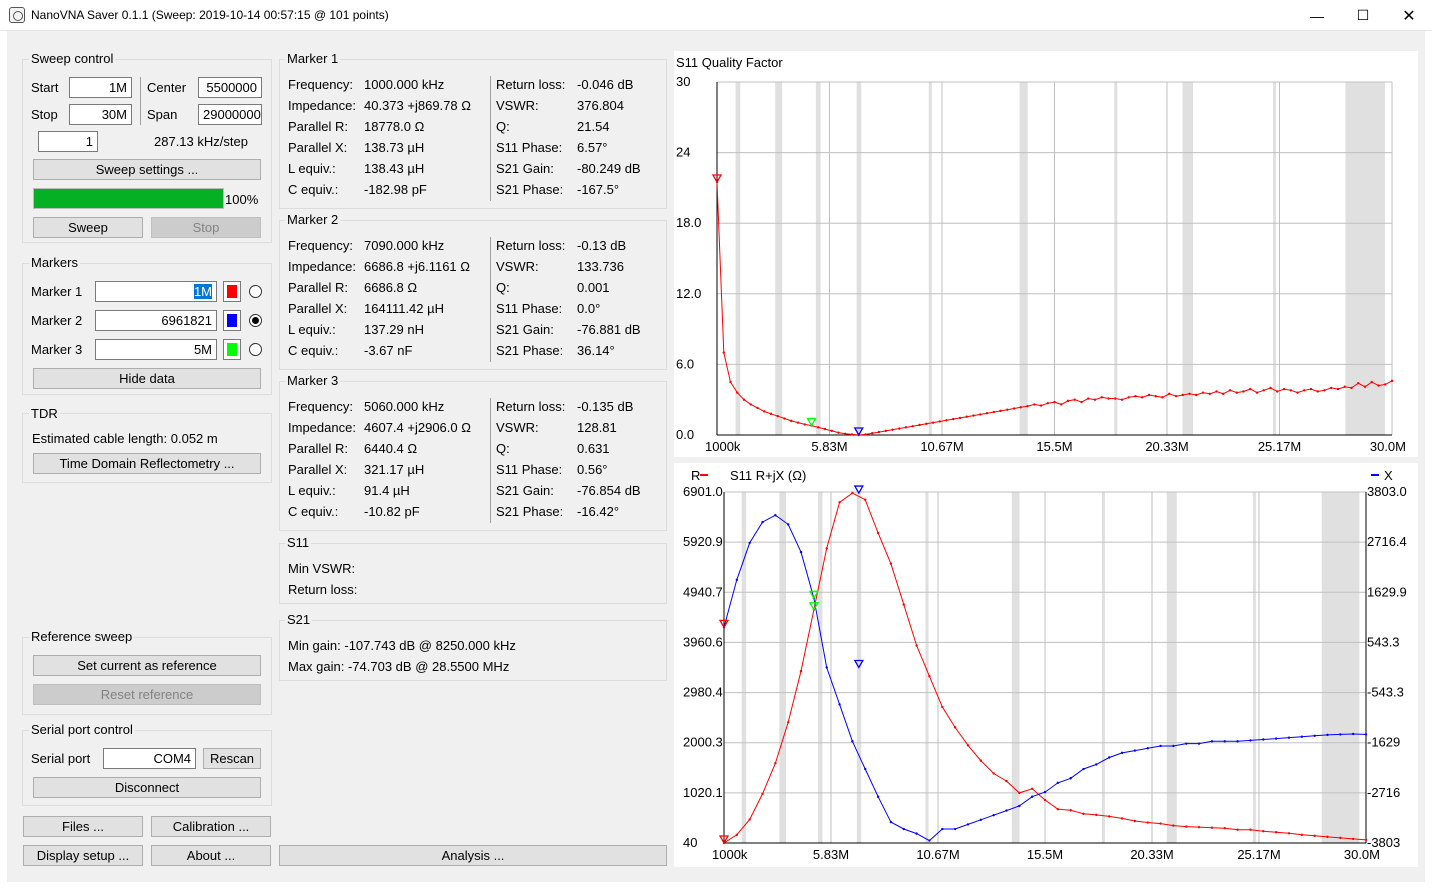 Image resolution: width=1432 pixels, height=889 pixels. I want to click on maximize-icon: ☐, so click(1363, 15).